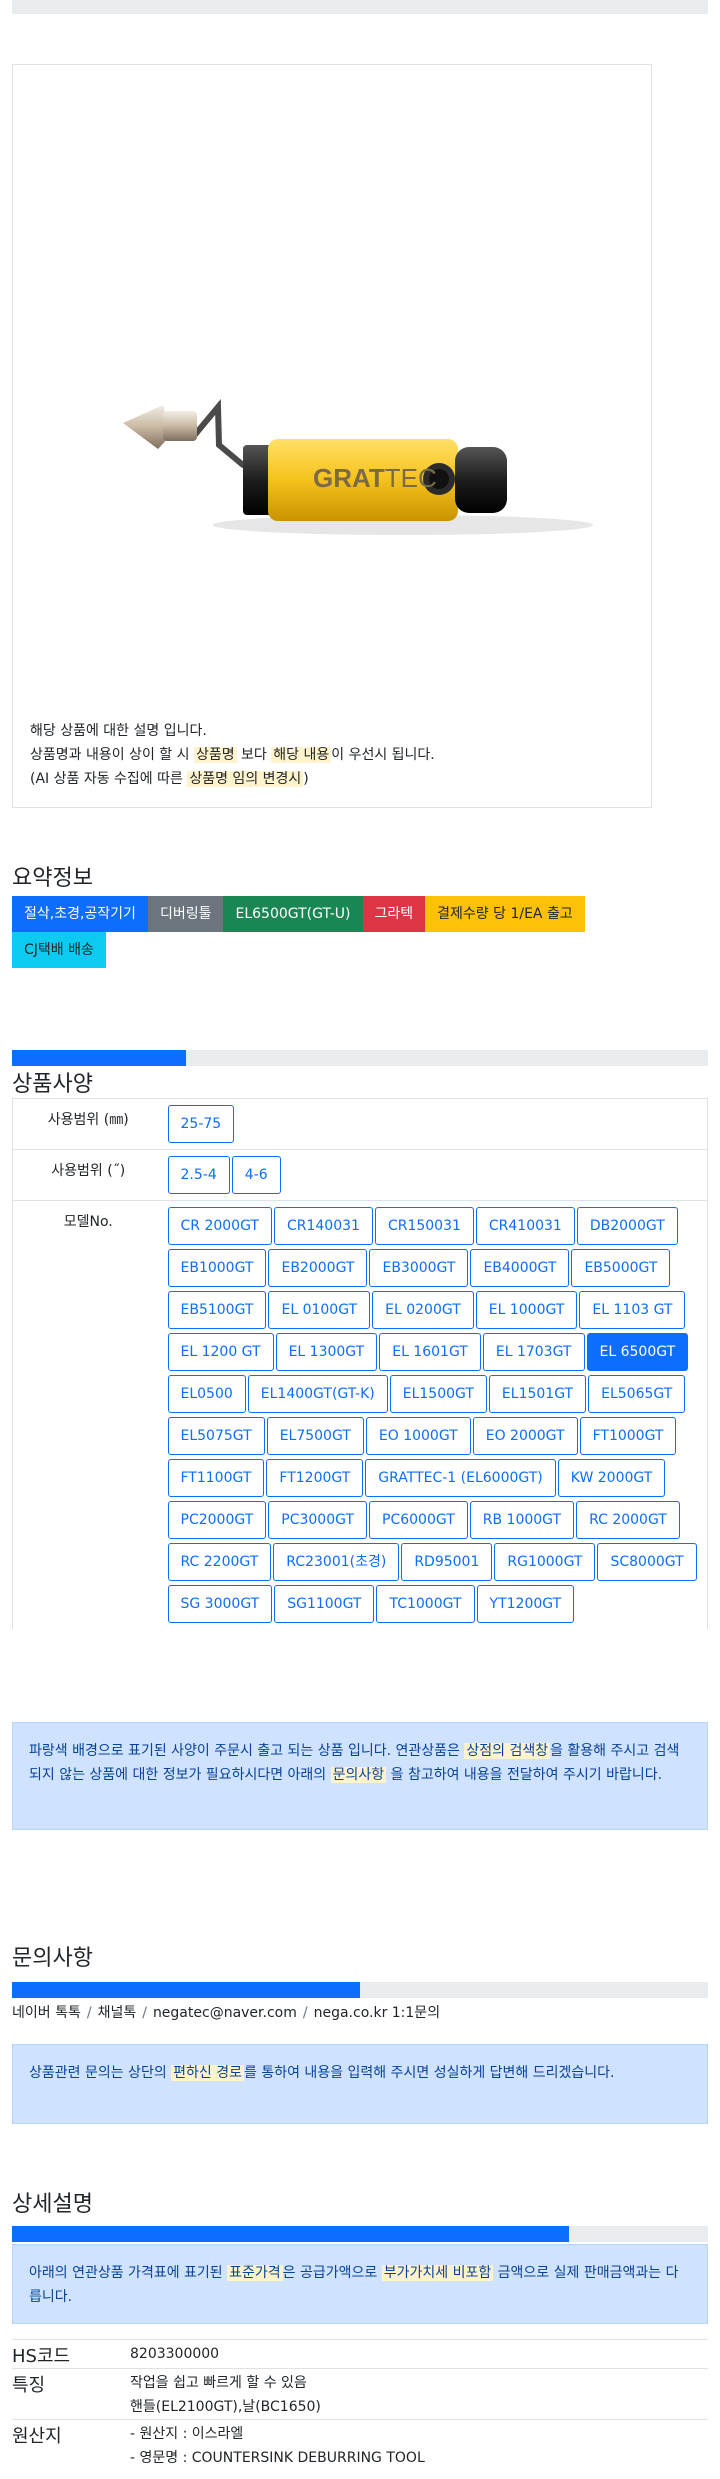 The height and width of the screenshot is (2479, 720). What do you see at coordinates (336, 1562) in the screenshot?
I see `spec-option-button: RC23001(초경)` at bounding box center [336, 1562].